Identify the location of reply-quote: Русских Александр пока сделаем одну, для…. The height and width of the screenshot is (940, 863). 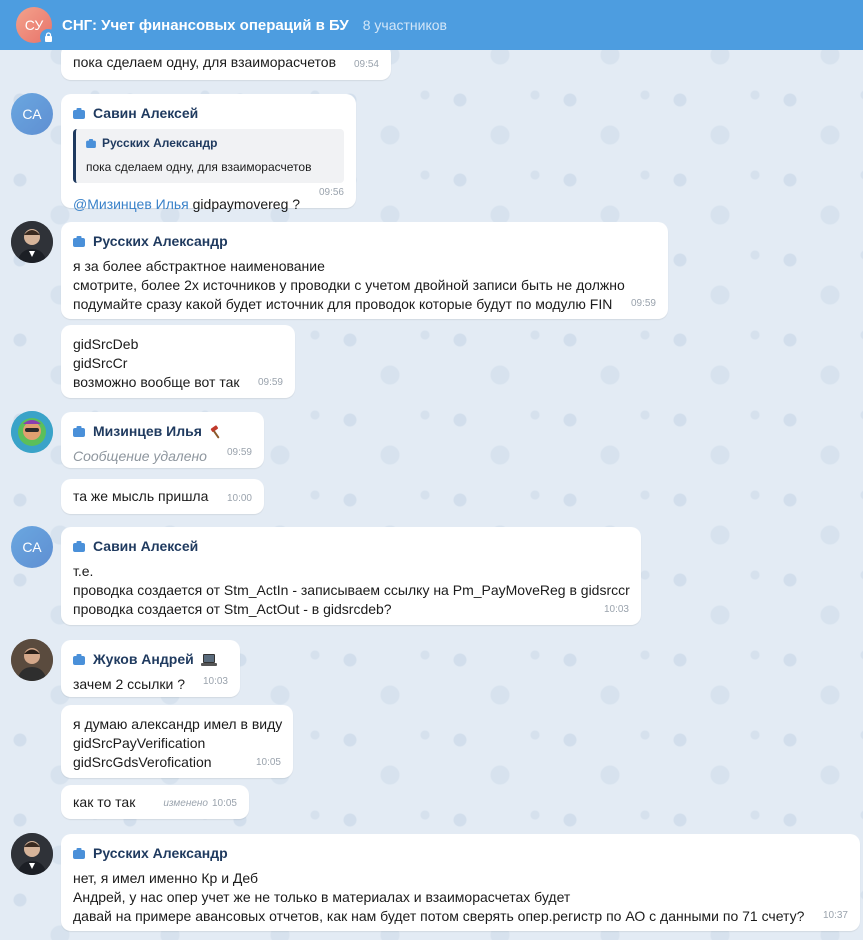
(208, 156).